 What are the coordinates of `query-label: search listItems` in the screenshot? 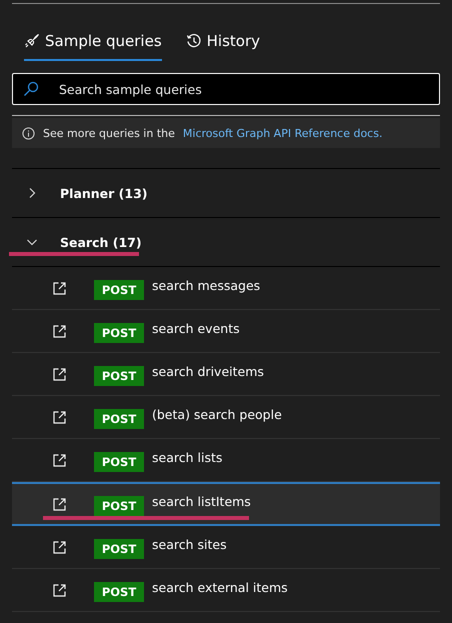 It's located at (201, 501).